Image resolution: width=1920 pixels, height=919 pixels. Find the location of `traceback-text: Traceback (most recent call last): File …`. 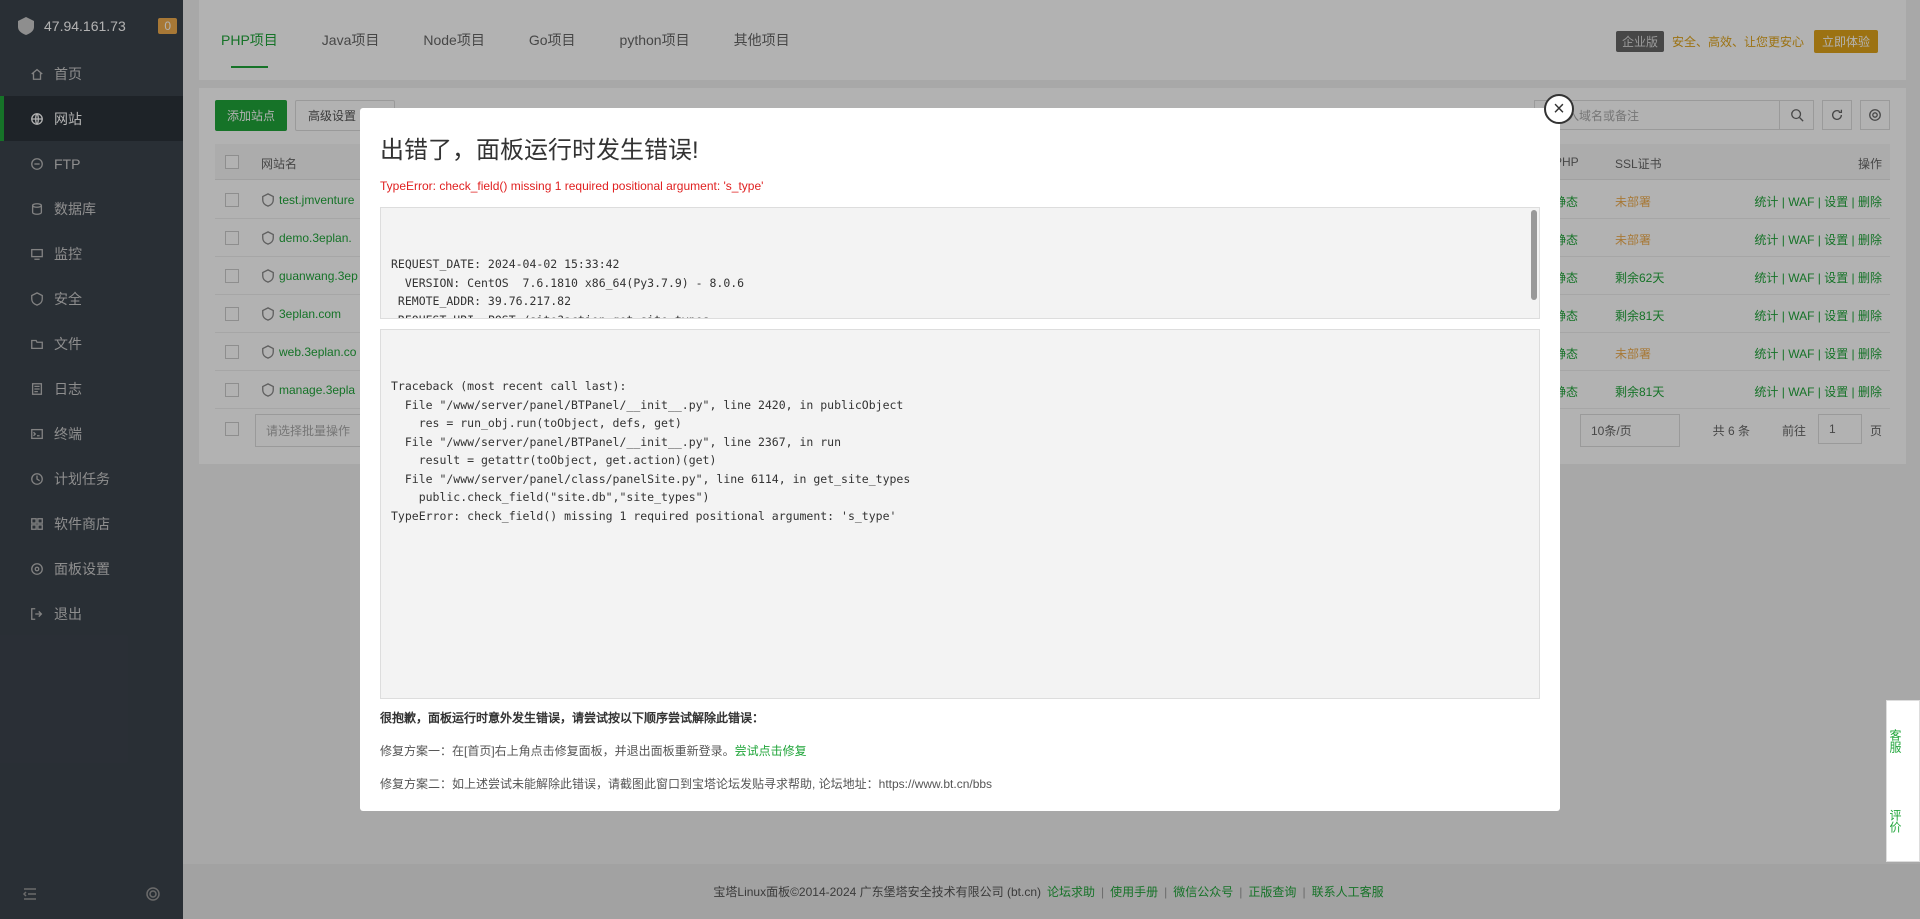

traceback-text: Traceback (most recent call last): File … is located at coordinates (651, 451).